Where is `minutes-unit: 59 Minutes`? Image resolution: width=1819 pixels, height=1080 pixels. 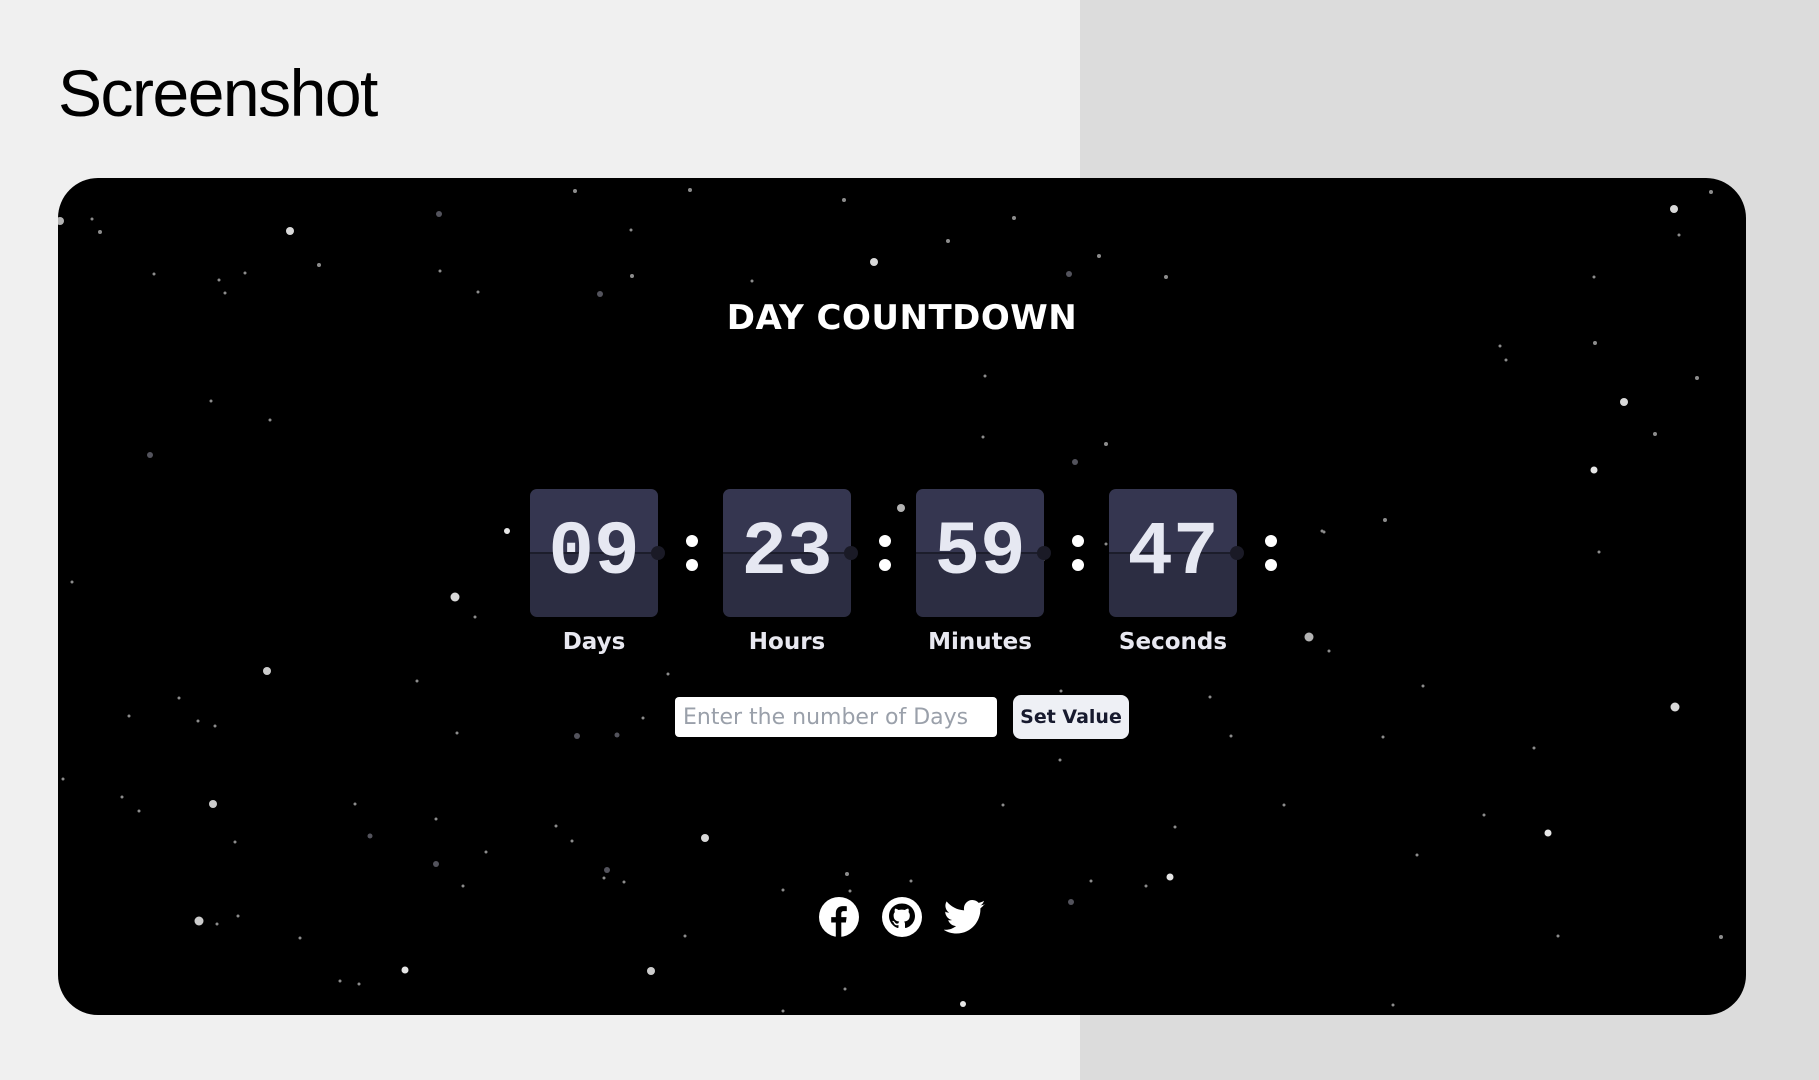
minutes-unit: 59 Minutes is located at coordinates (980, 572).